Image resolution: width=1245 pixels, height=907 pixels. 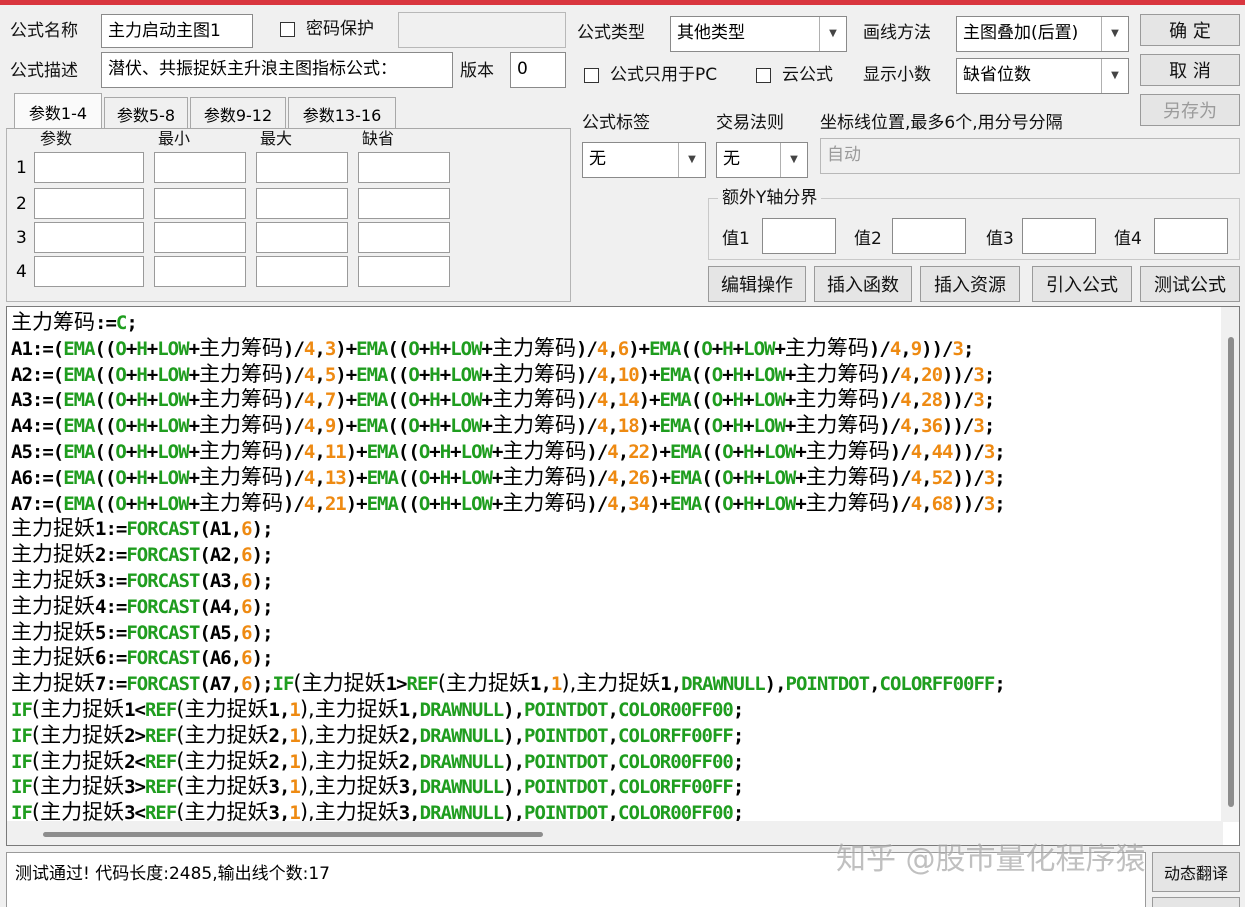 I want to click on code-token: 9, so click(x=330, y=426).